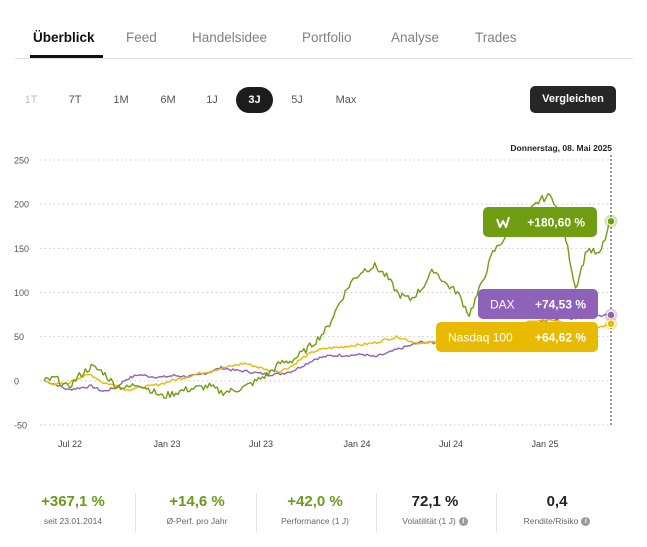 This screenshot has width=647, height=547. Describe the element at coordinates (496, 37) in the screenshot. I see `tab-trades: Trades` at that location.